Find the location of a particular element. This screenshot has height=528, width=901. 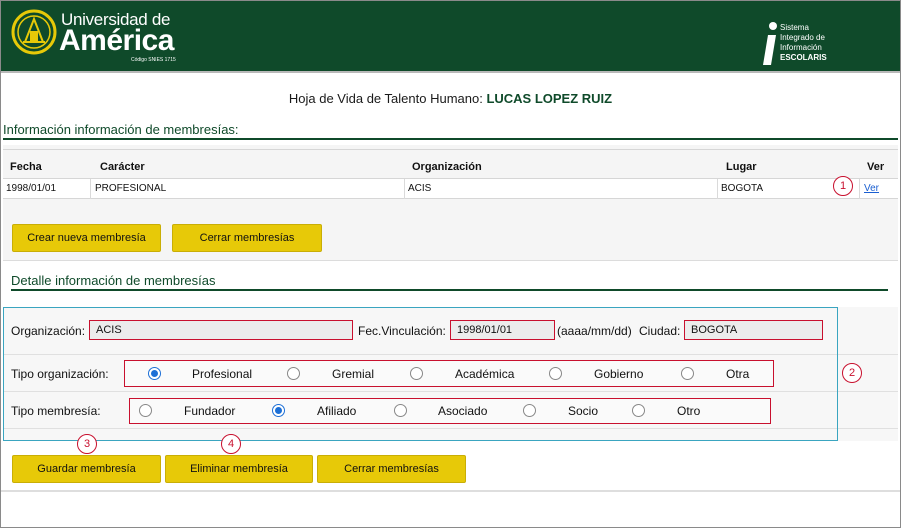

ciudad-input: BOGOTA is located at coordinates (753, 330).